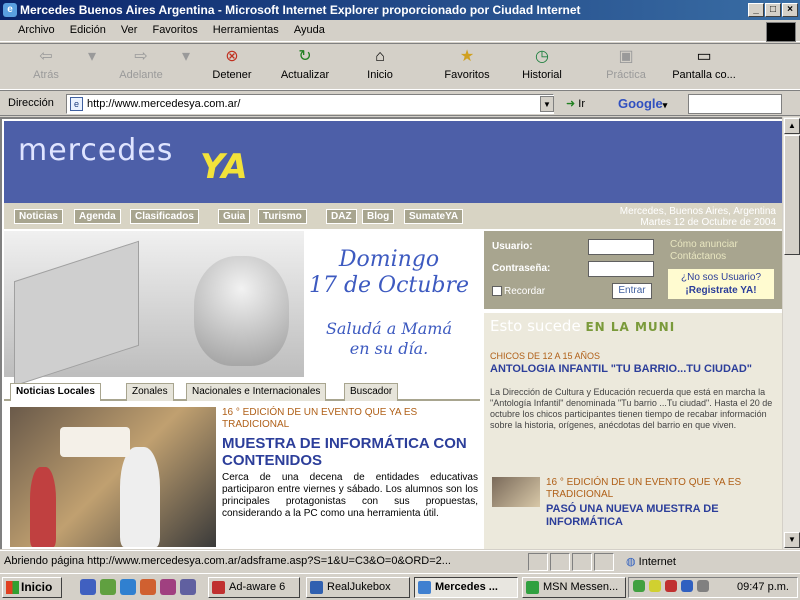 This screenshot has height=600, width=800. Describe the element at coordinates (704, 244) in the screenshot. I see `link-como-anunciar: Cómo anunciar` at that location.